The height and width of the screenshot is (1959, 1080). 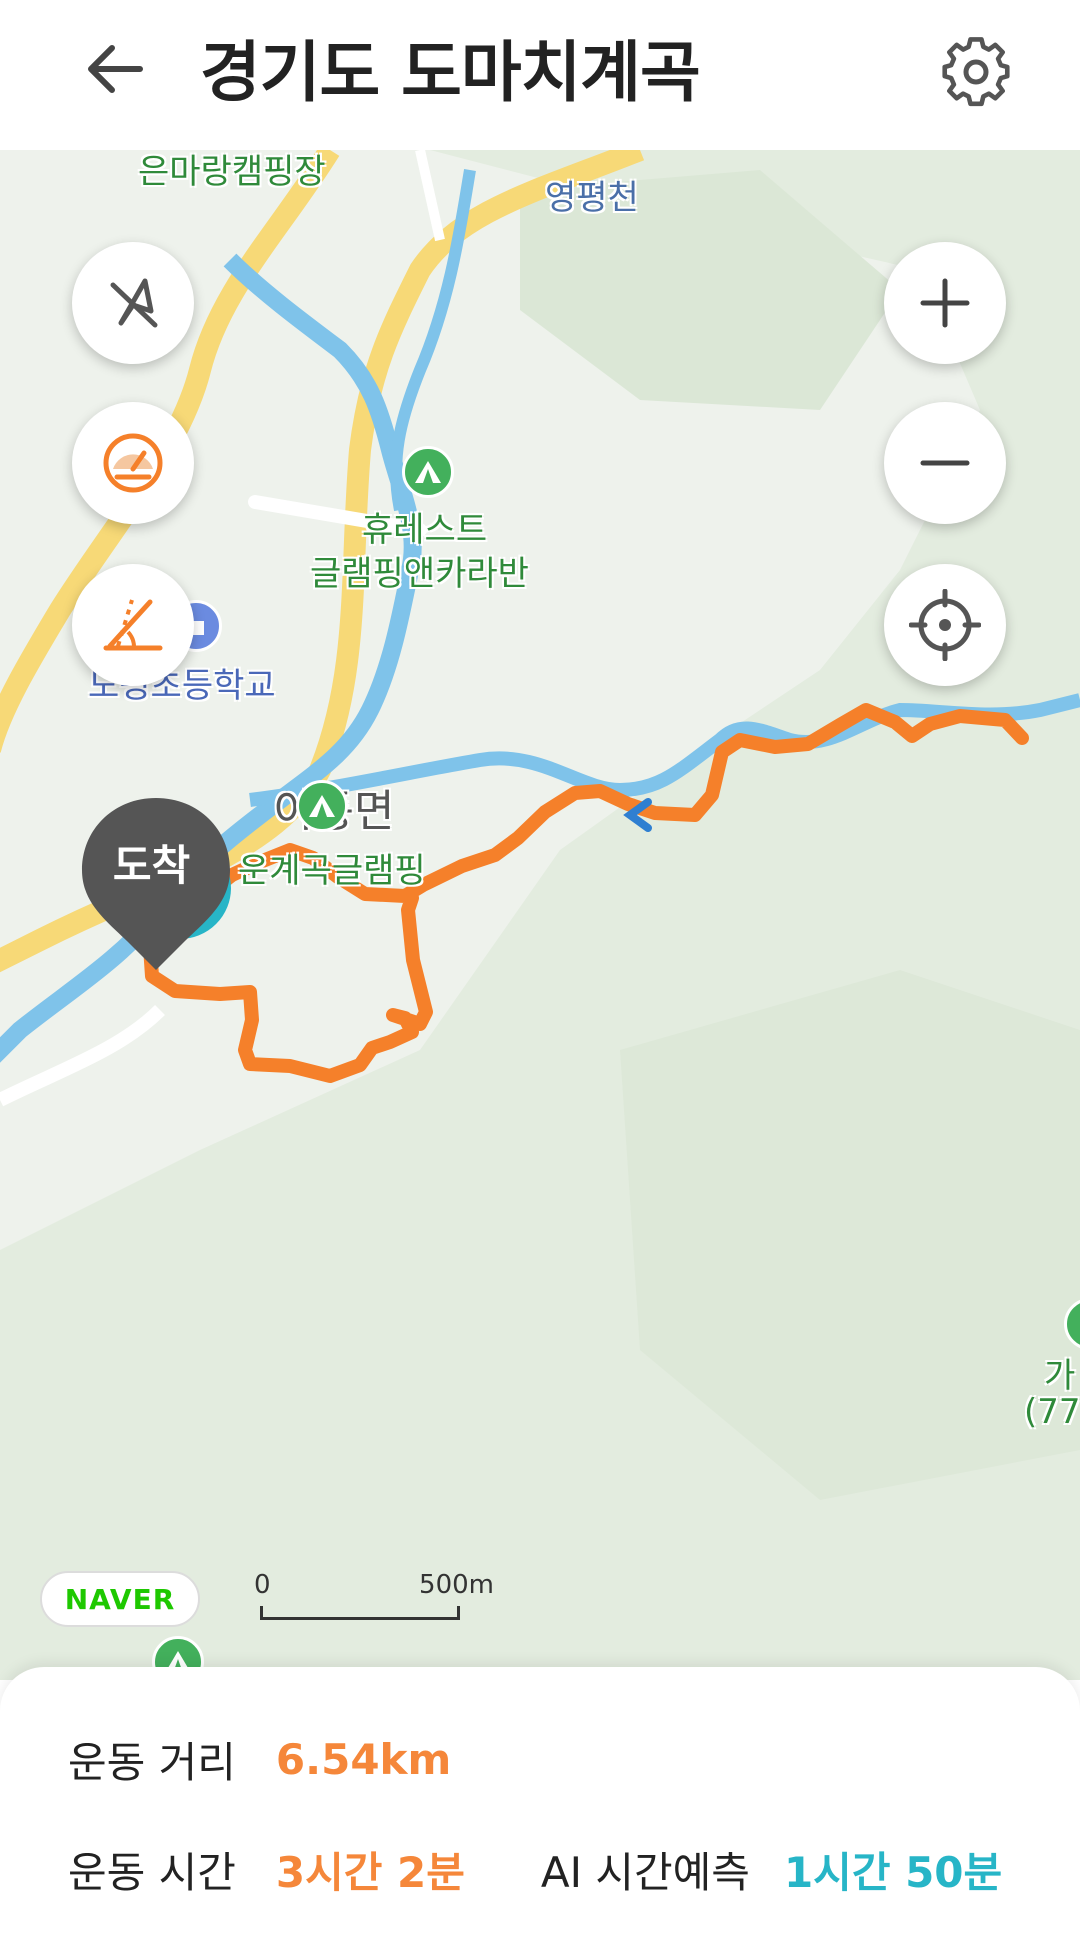 I want to click on map-label-peak-elevation: (774, so click(x=1052, y=1412).